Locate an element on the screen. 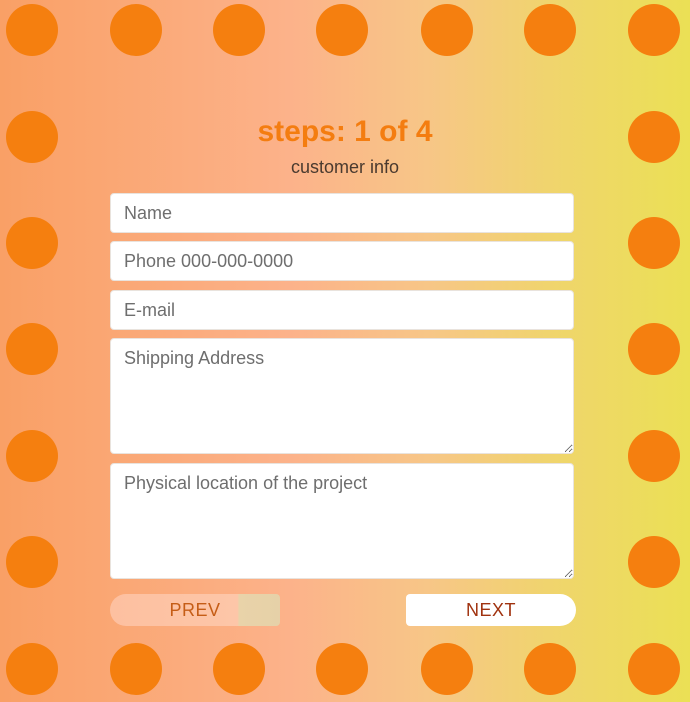  prev-button: PREV is located at coordinates (195, 610).